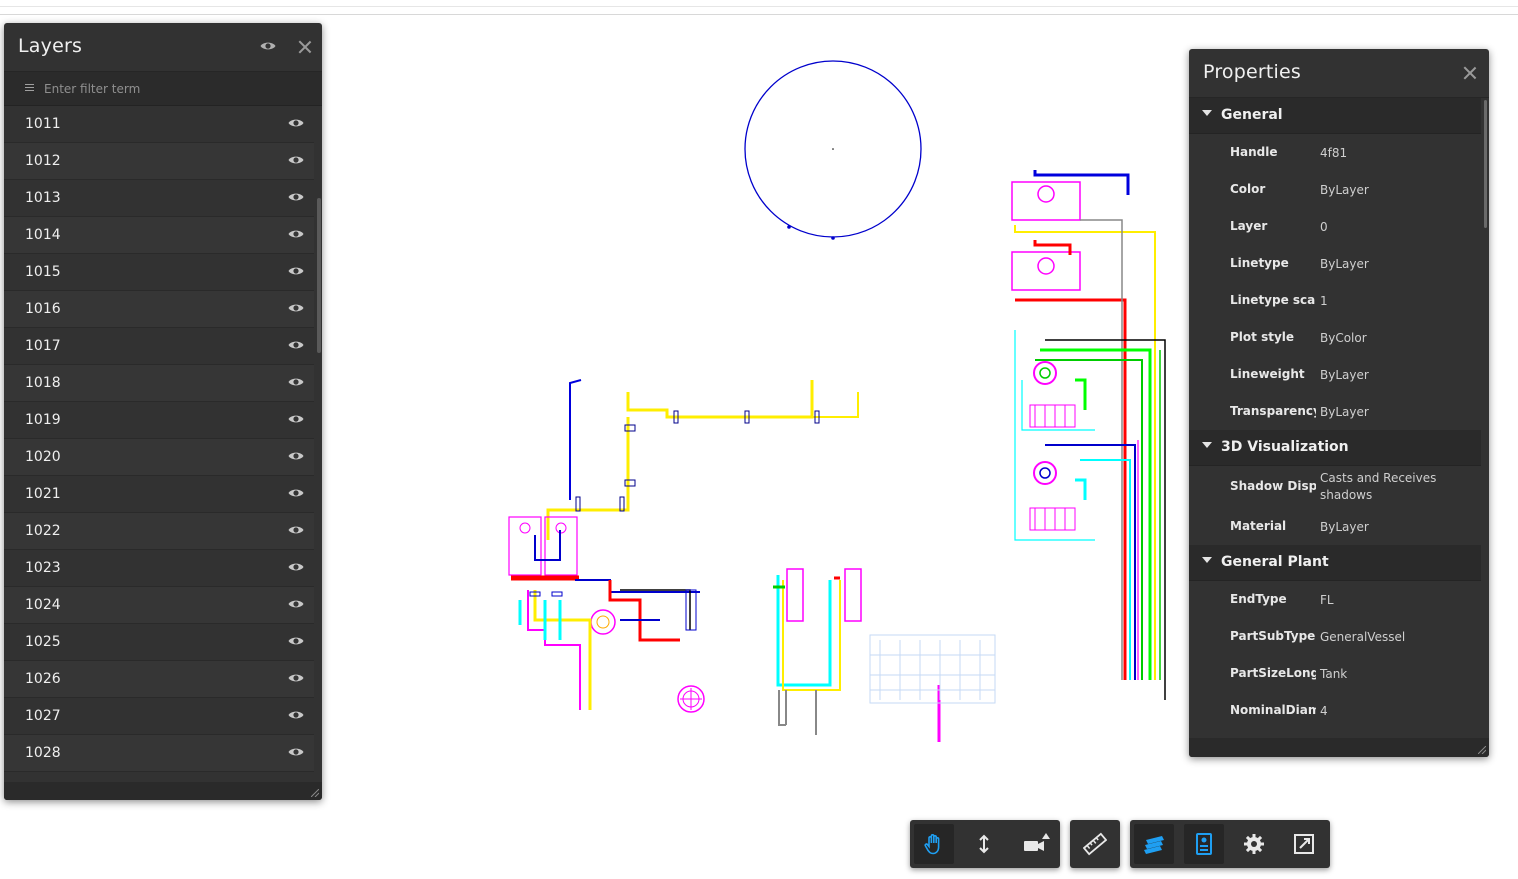 Image resolution: width=1518 pixels, height=879 pixels. Describe the element at coordinates (934, 844) in the screenshot. I see `pan-button` at that location.